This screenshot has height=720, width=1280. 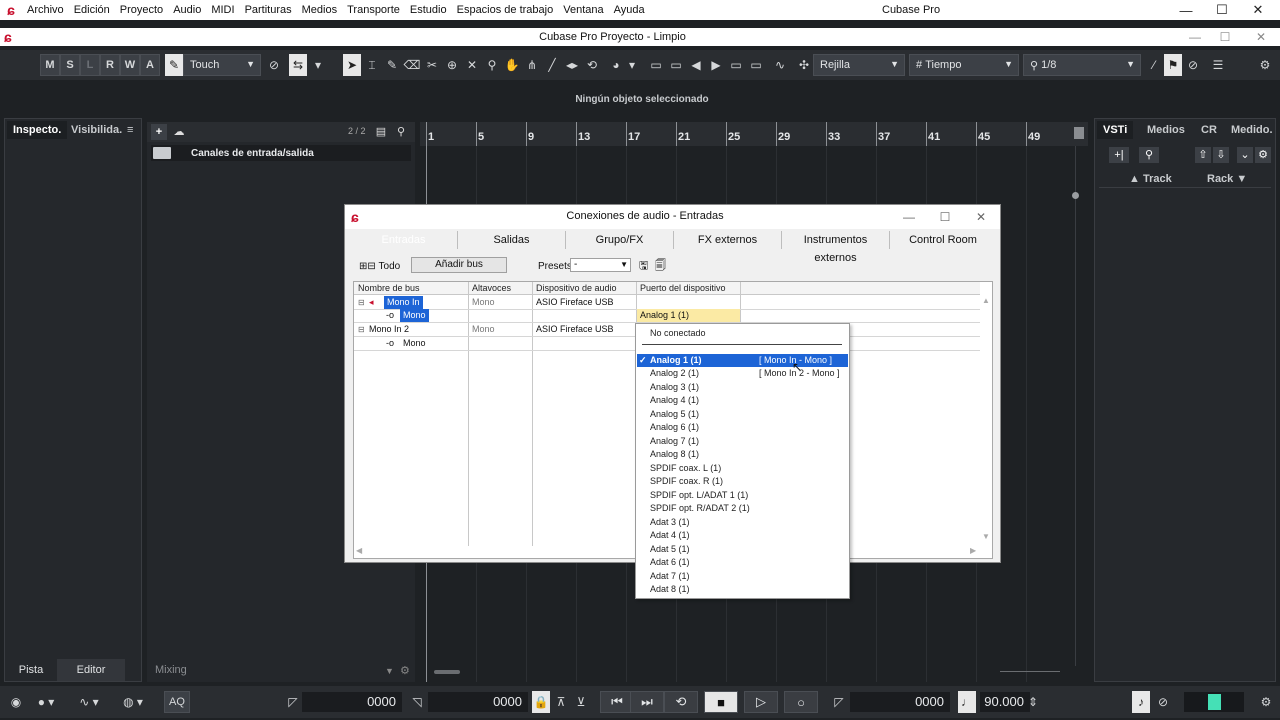 I want to click on mute-tool-icon: ✕, so click(x=472, y=65).